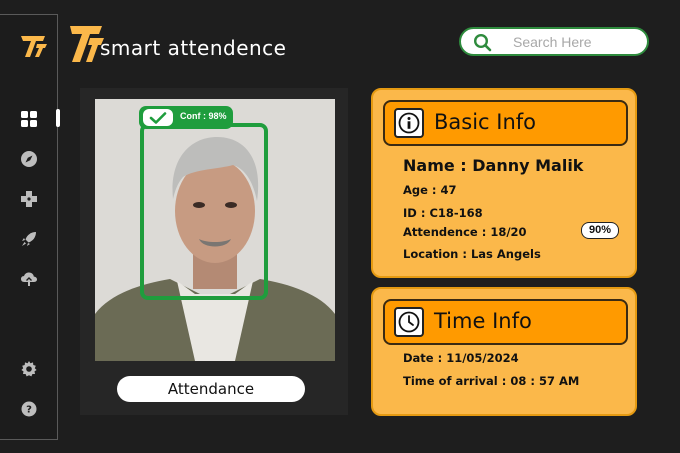  I want to click on age-label: Age :, so click(422, 190).